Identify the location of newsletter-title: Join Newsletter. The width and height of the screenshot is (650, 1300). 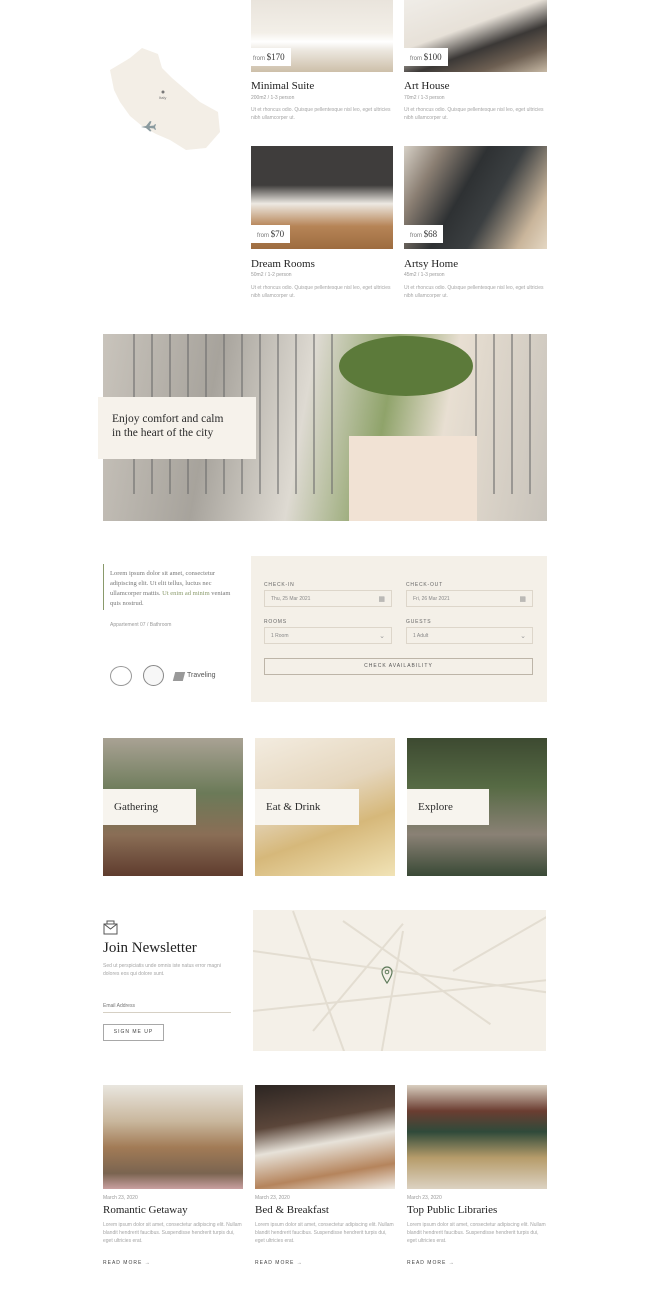
(150, 948).